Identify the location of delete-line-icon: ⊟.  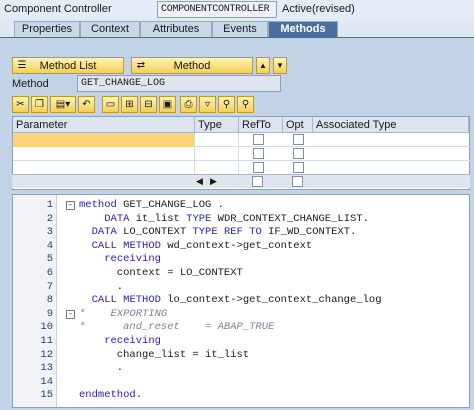
(148, 104).